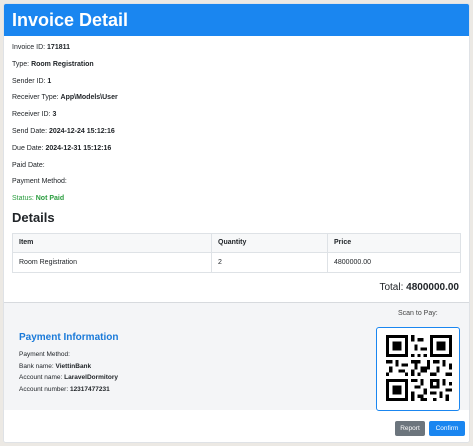 The height and width of the screenshot is (446, 473). I want to click on payment-title: Payment Information, so click(69, 337).